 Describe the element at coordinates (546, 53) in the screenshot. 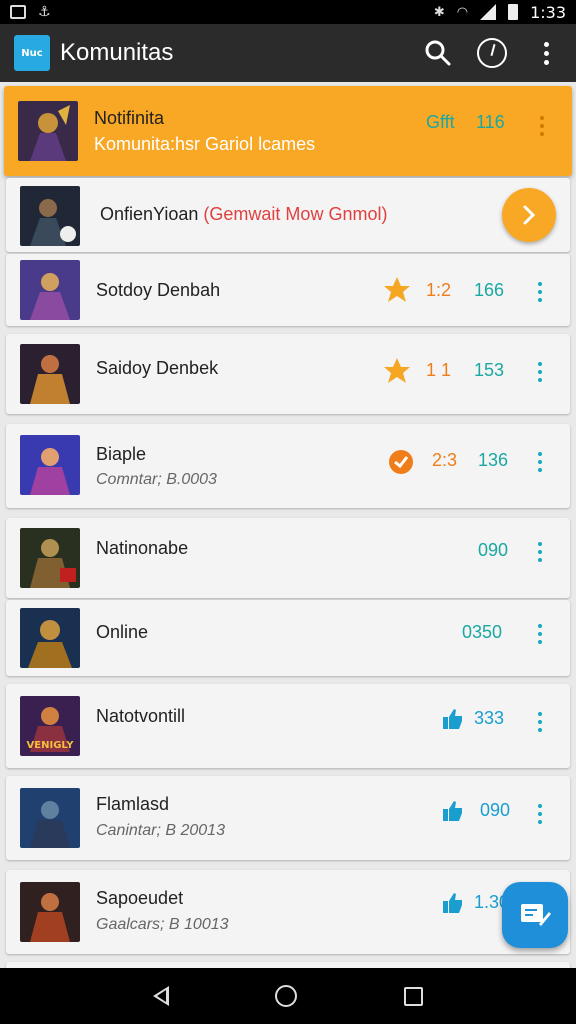

I see `overflow-menu-icon` at that location.